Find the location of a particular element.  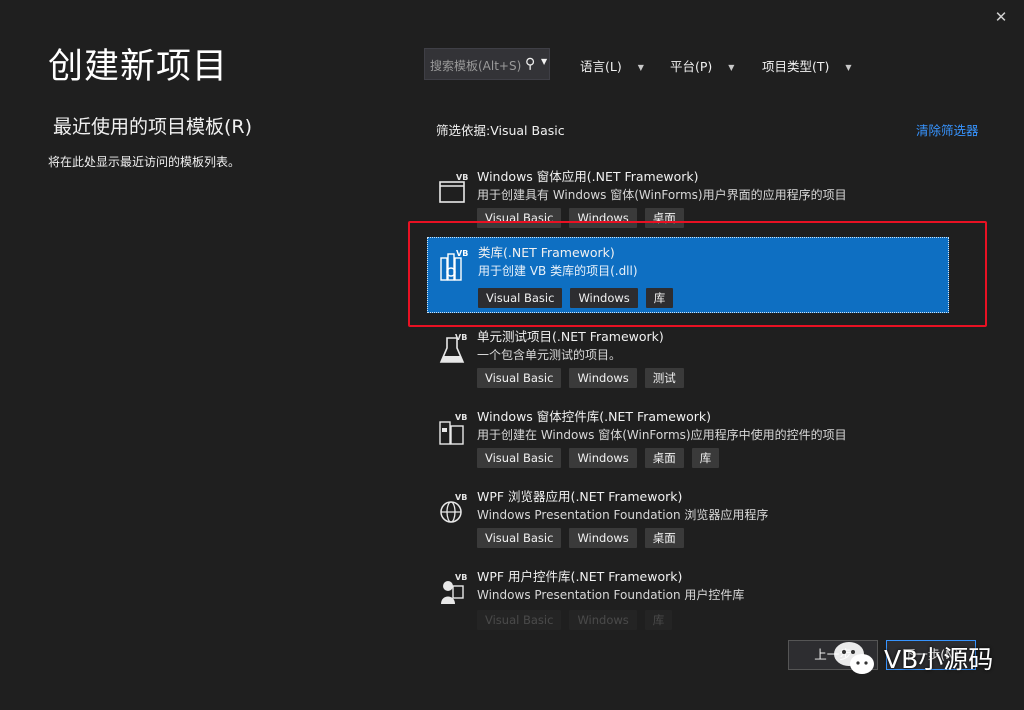

template-description: Windows Presentation Foundation 浏览器应用程序 is located at coordinates (623, 515).